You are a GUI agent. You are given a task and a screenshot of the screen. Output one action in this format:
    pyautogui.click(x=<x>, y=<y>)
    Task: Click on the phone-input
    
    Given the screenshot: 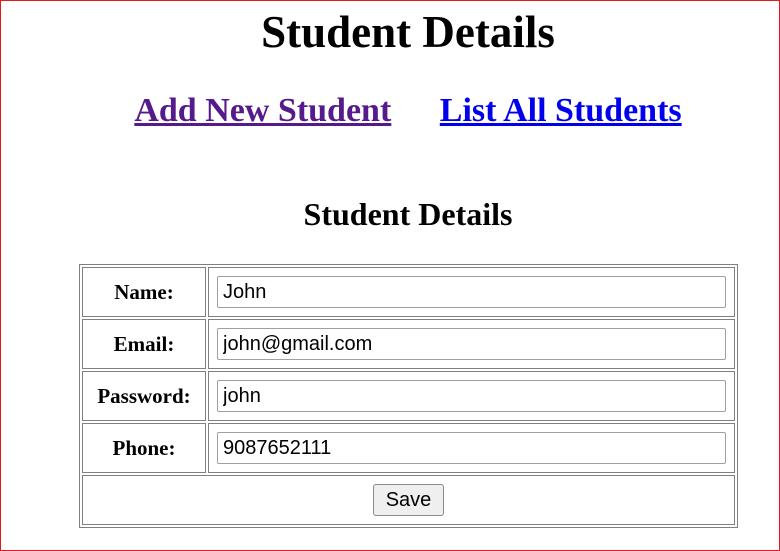 What is the action you would take?
    pyautogui.click(x=471, y=448)
    